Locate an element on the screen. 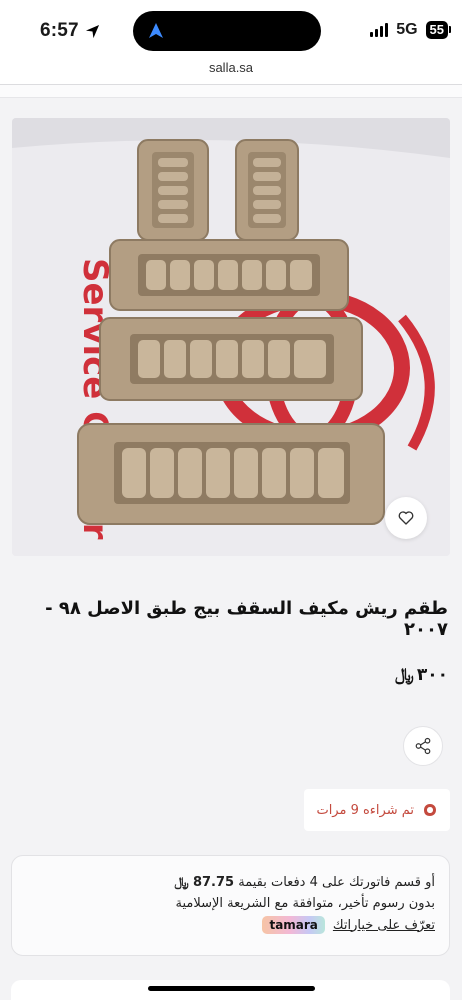  battery-icon: 55 is located at coordinates (438, 30).